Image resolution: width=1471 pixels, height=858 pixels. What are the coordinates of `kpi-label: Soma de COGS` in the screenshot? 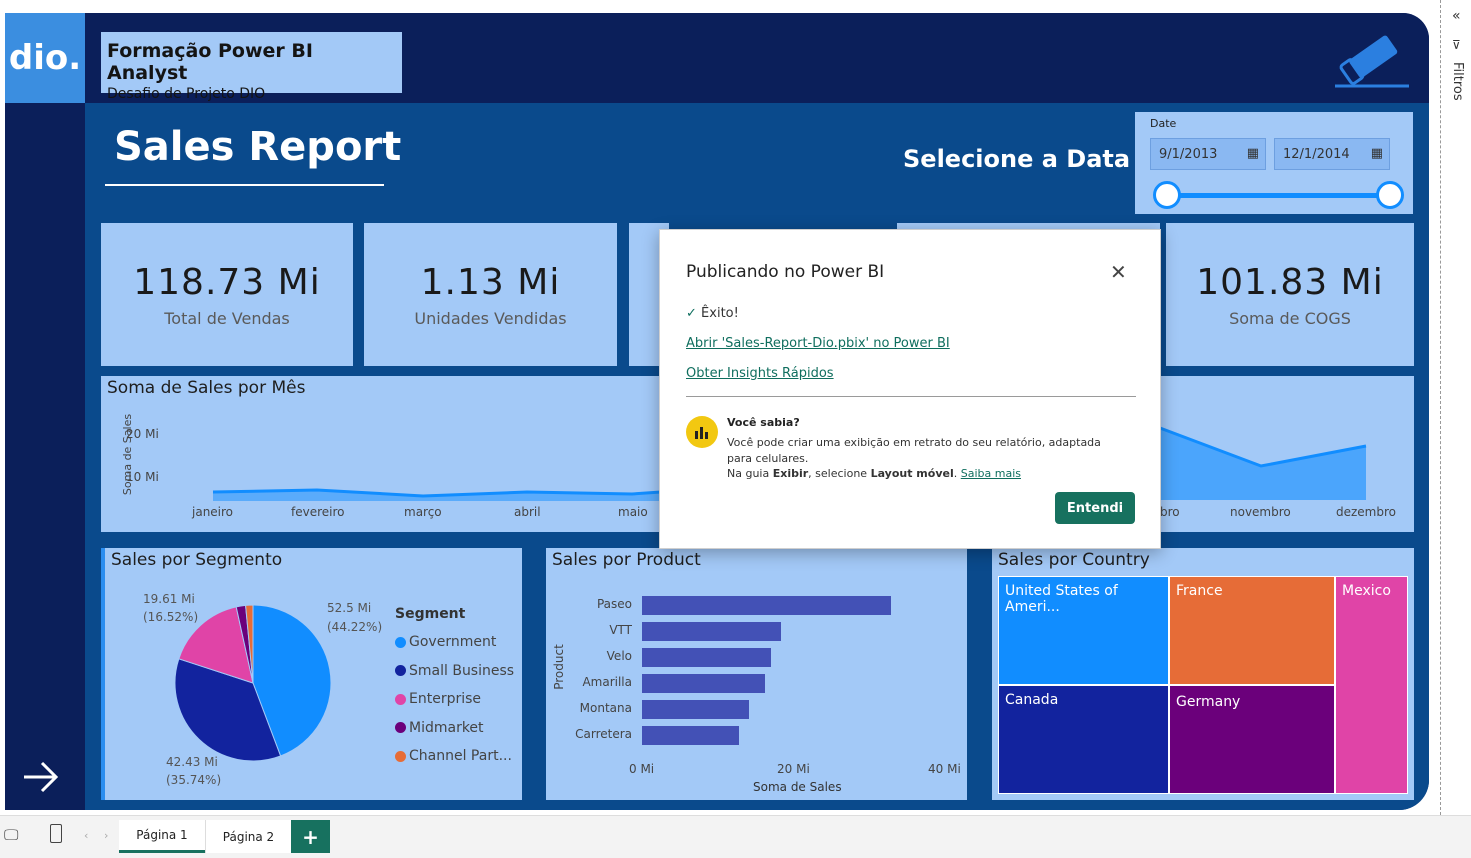 It's located at (1290, 318).